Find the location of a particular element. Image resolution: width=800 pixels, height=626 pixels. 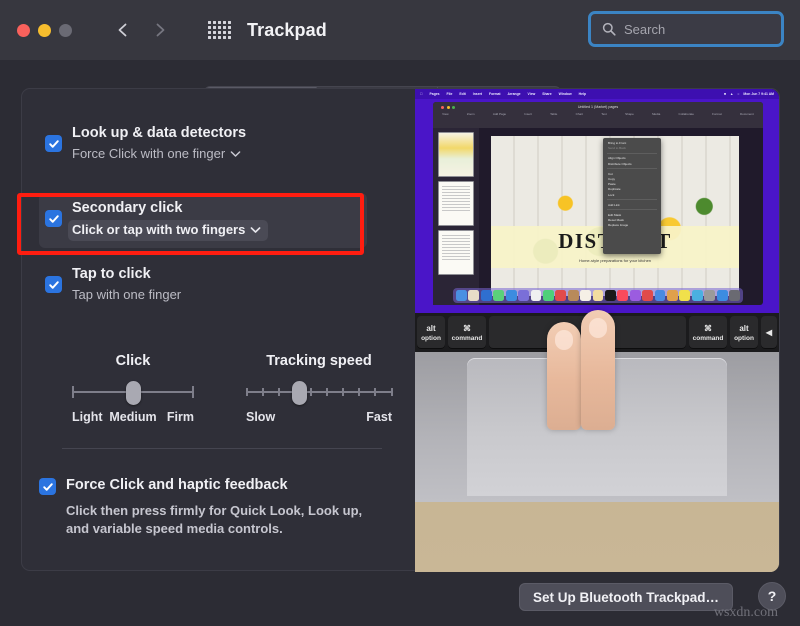

finger-middle is located at coordinates (598, 370).